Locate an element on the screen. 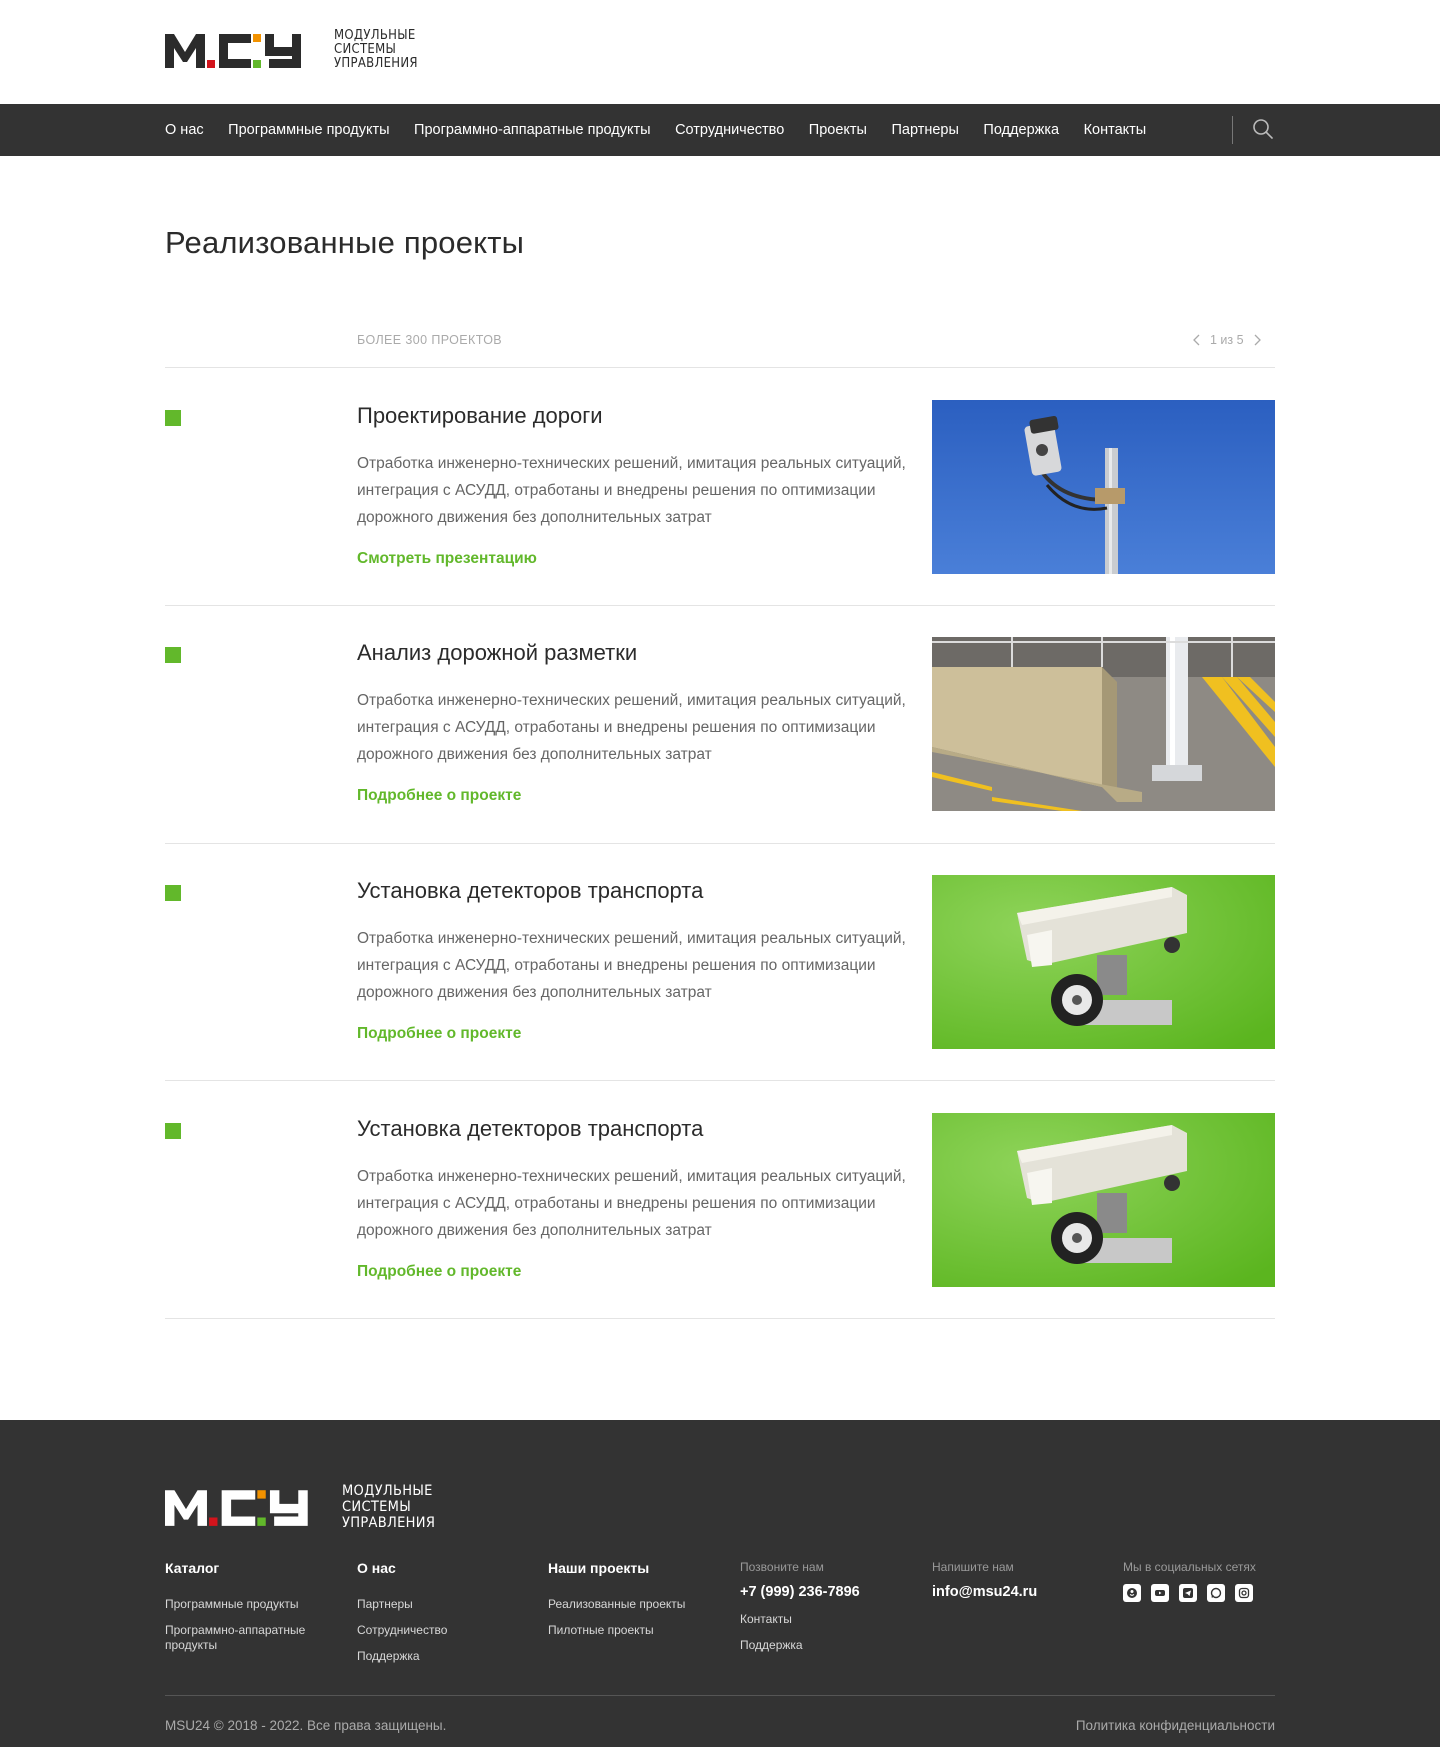 This screenshot has height=1747, width=1440. project-image-road-markings is located at coordinates (1103, 724).